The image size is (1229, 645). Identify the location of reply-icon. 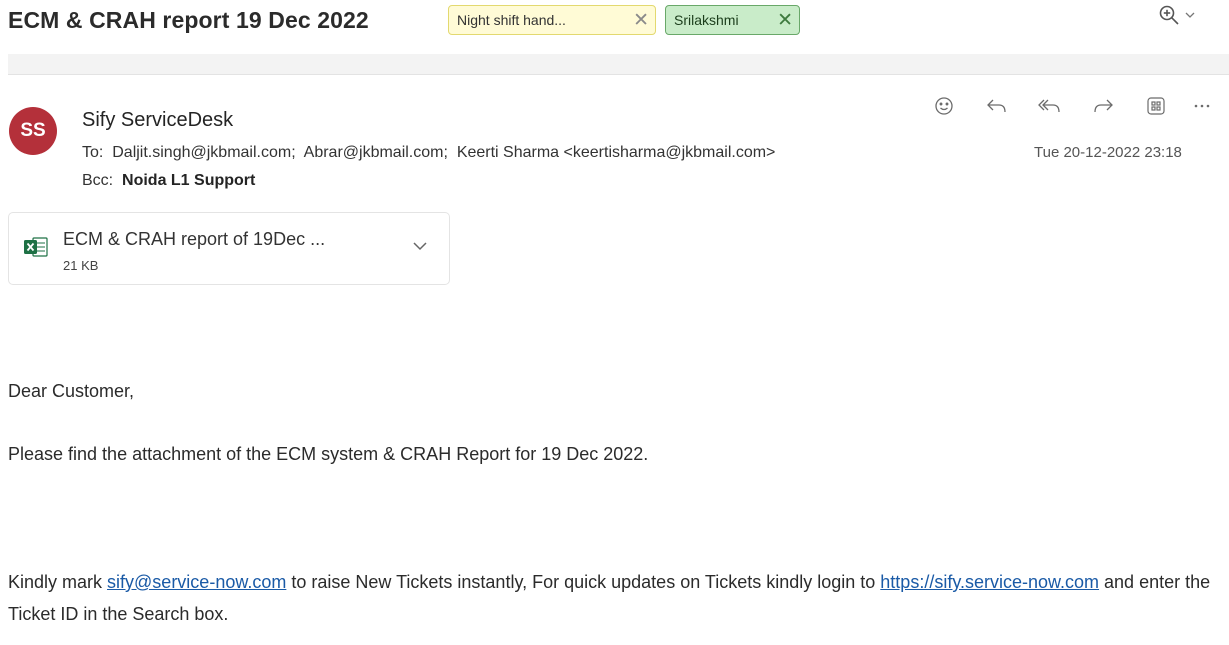
(996, 106).